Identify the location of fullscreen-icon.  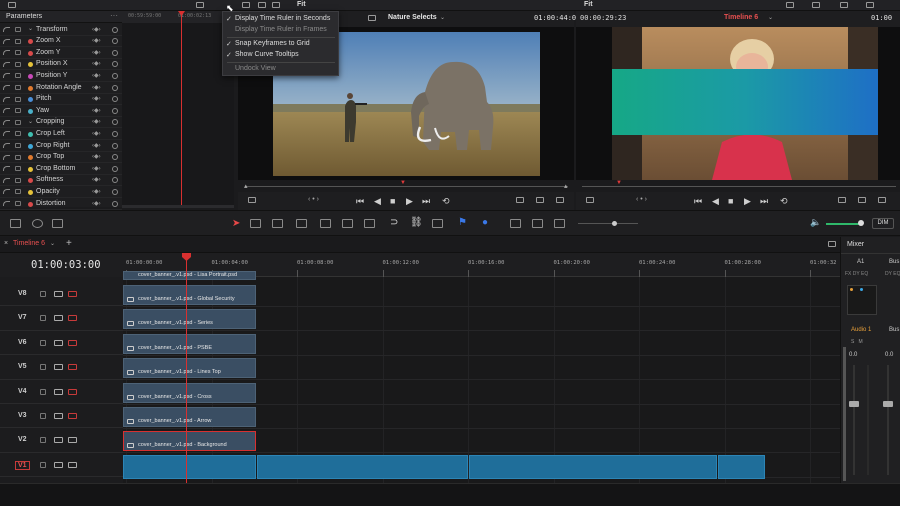
(844, 5).